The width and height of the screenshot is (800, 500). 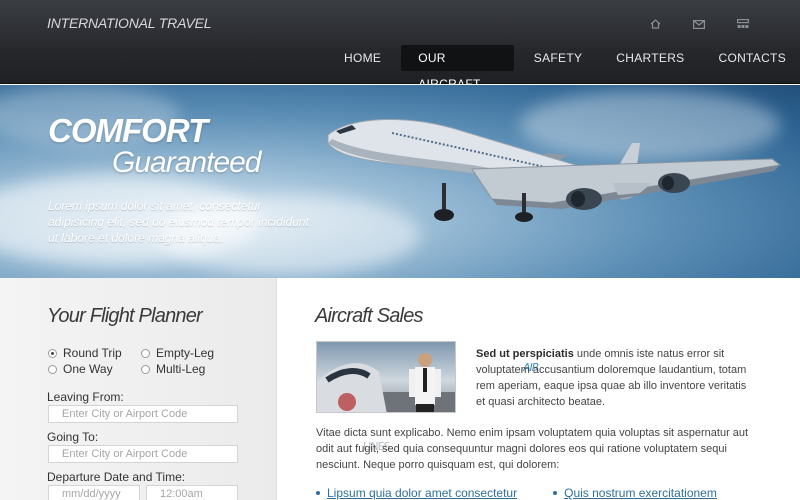 I want to click on nav-charters: CHARTERS, so click(x=650, y=58).